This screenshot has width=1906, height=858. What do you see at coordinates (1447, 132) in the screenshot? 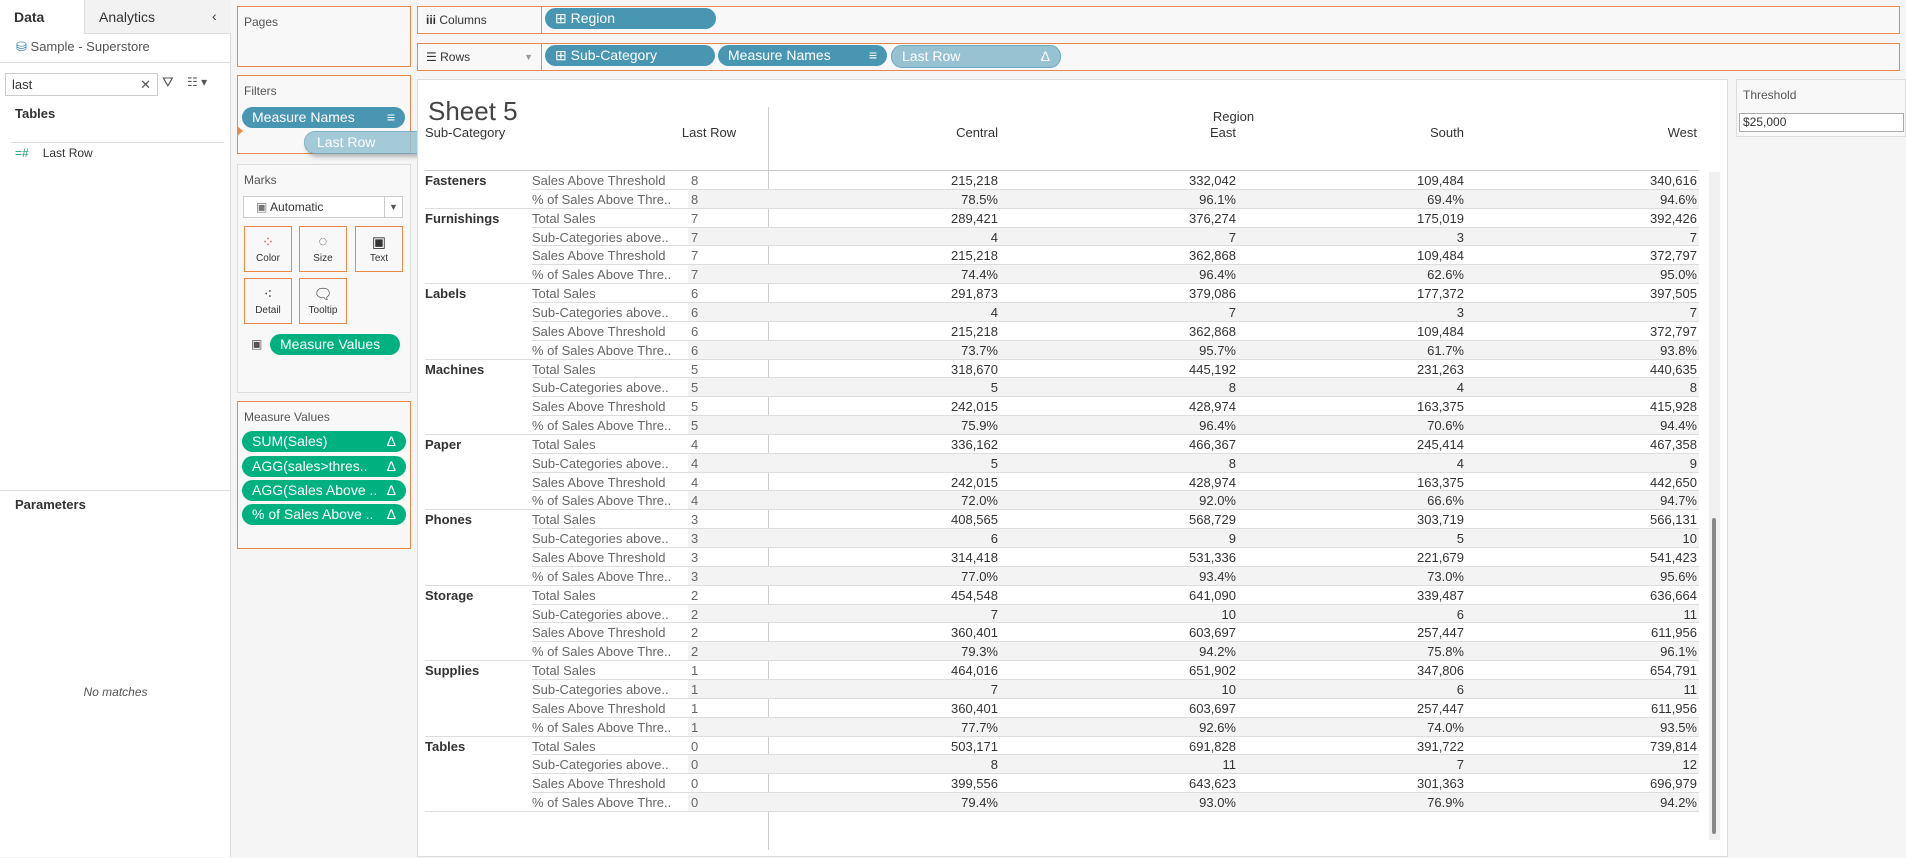
I see `column-header-south: South` at bounding box center [1447, 132].